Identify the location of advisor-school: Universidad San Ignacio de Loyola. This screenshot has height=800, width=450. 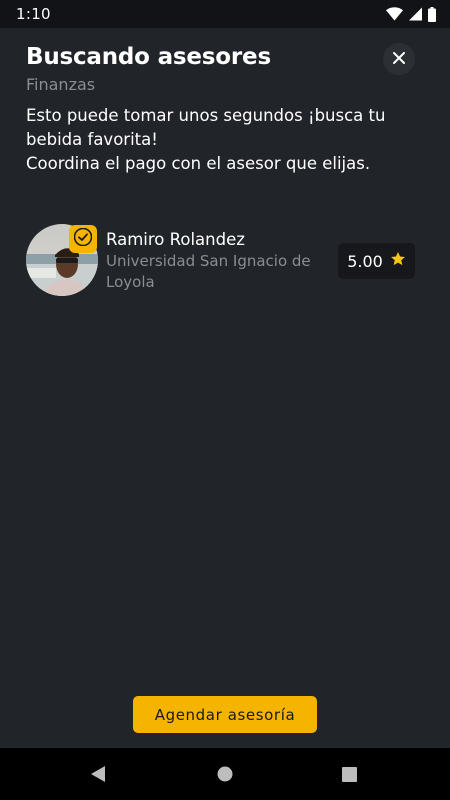
(208, 271).